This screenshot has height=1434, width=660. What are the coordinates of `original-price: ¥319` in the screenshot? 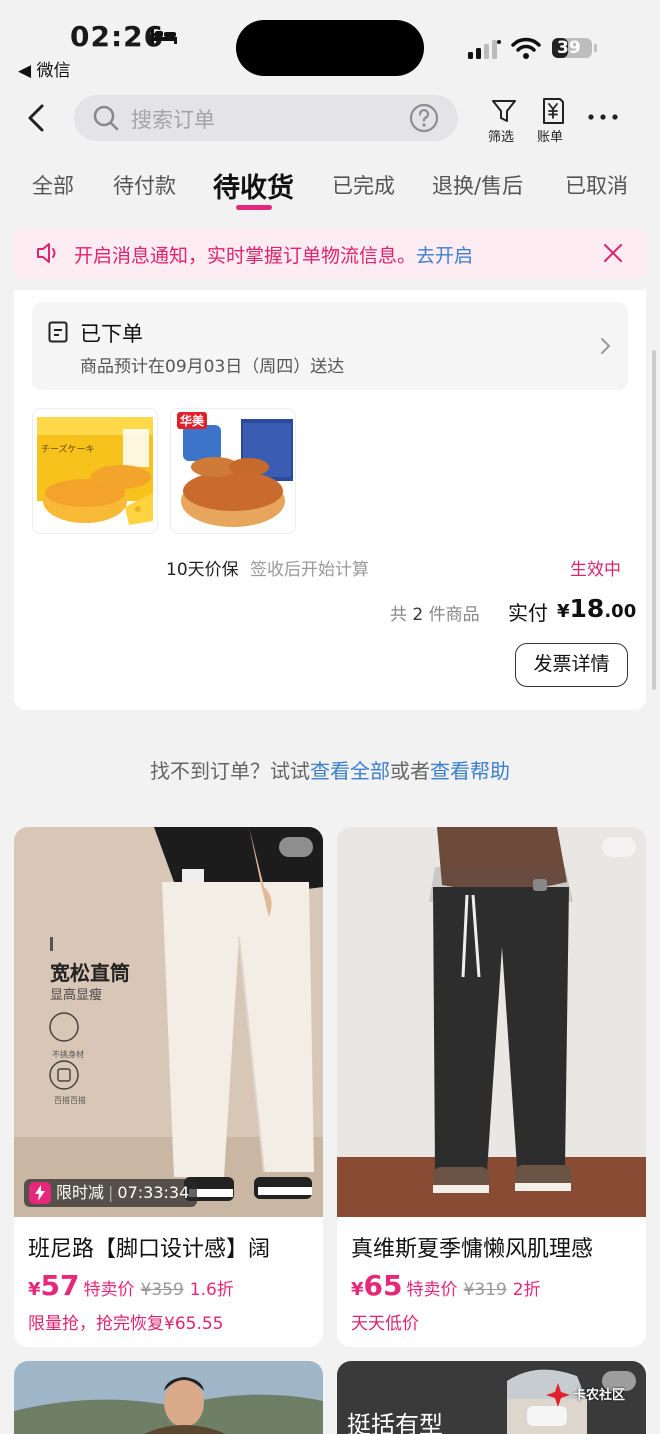 It's located at (485, 1290).